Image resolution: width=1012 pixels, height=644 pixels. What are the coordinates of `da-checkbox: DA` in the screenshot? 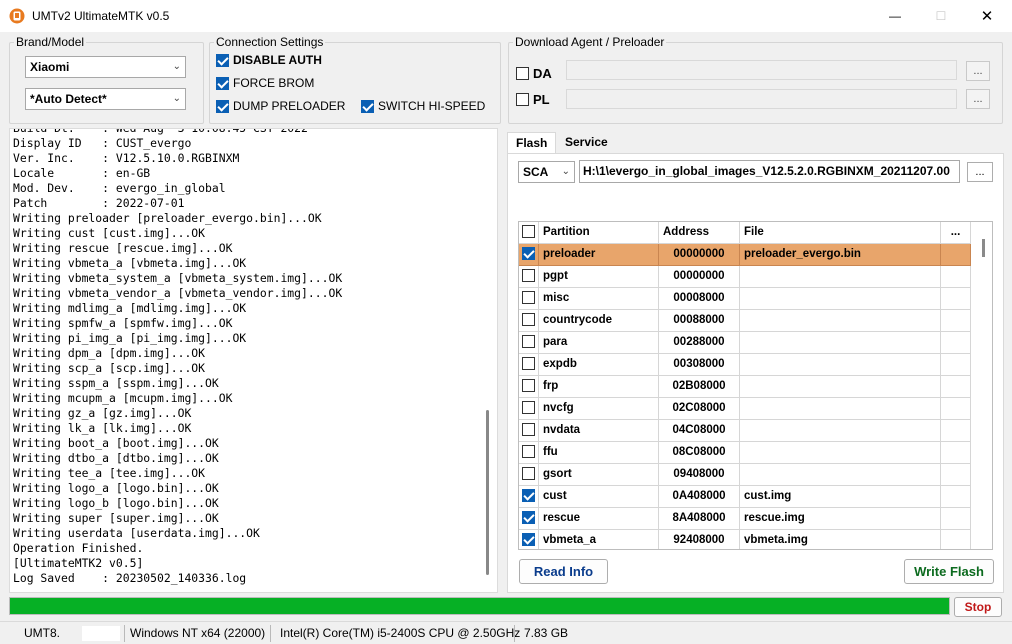 It's located at (534, 73).